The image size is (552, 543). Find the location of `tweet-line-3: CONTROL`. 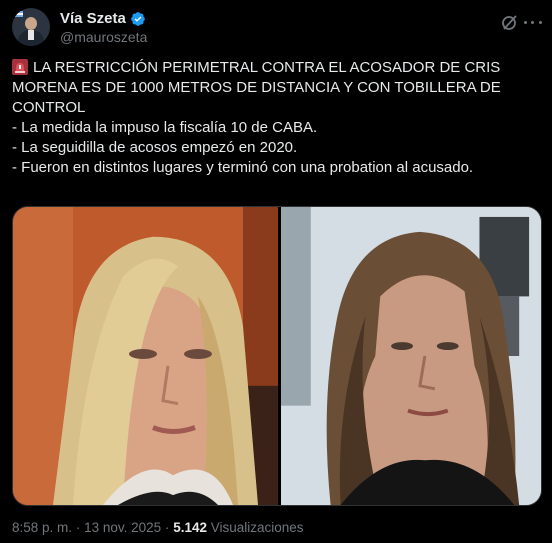

tweet-line-3: CONTROL is located at coordinates (49, 107).